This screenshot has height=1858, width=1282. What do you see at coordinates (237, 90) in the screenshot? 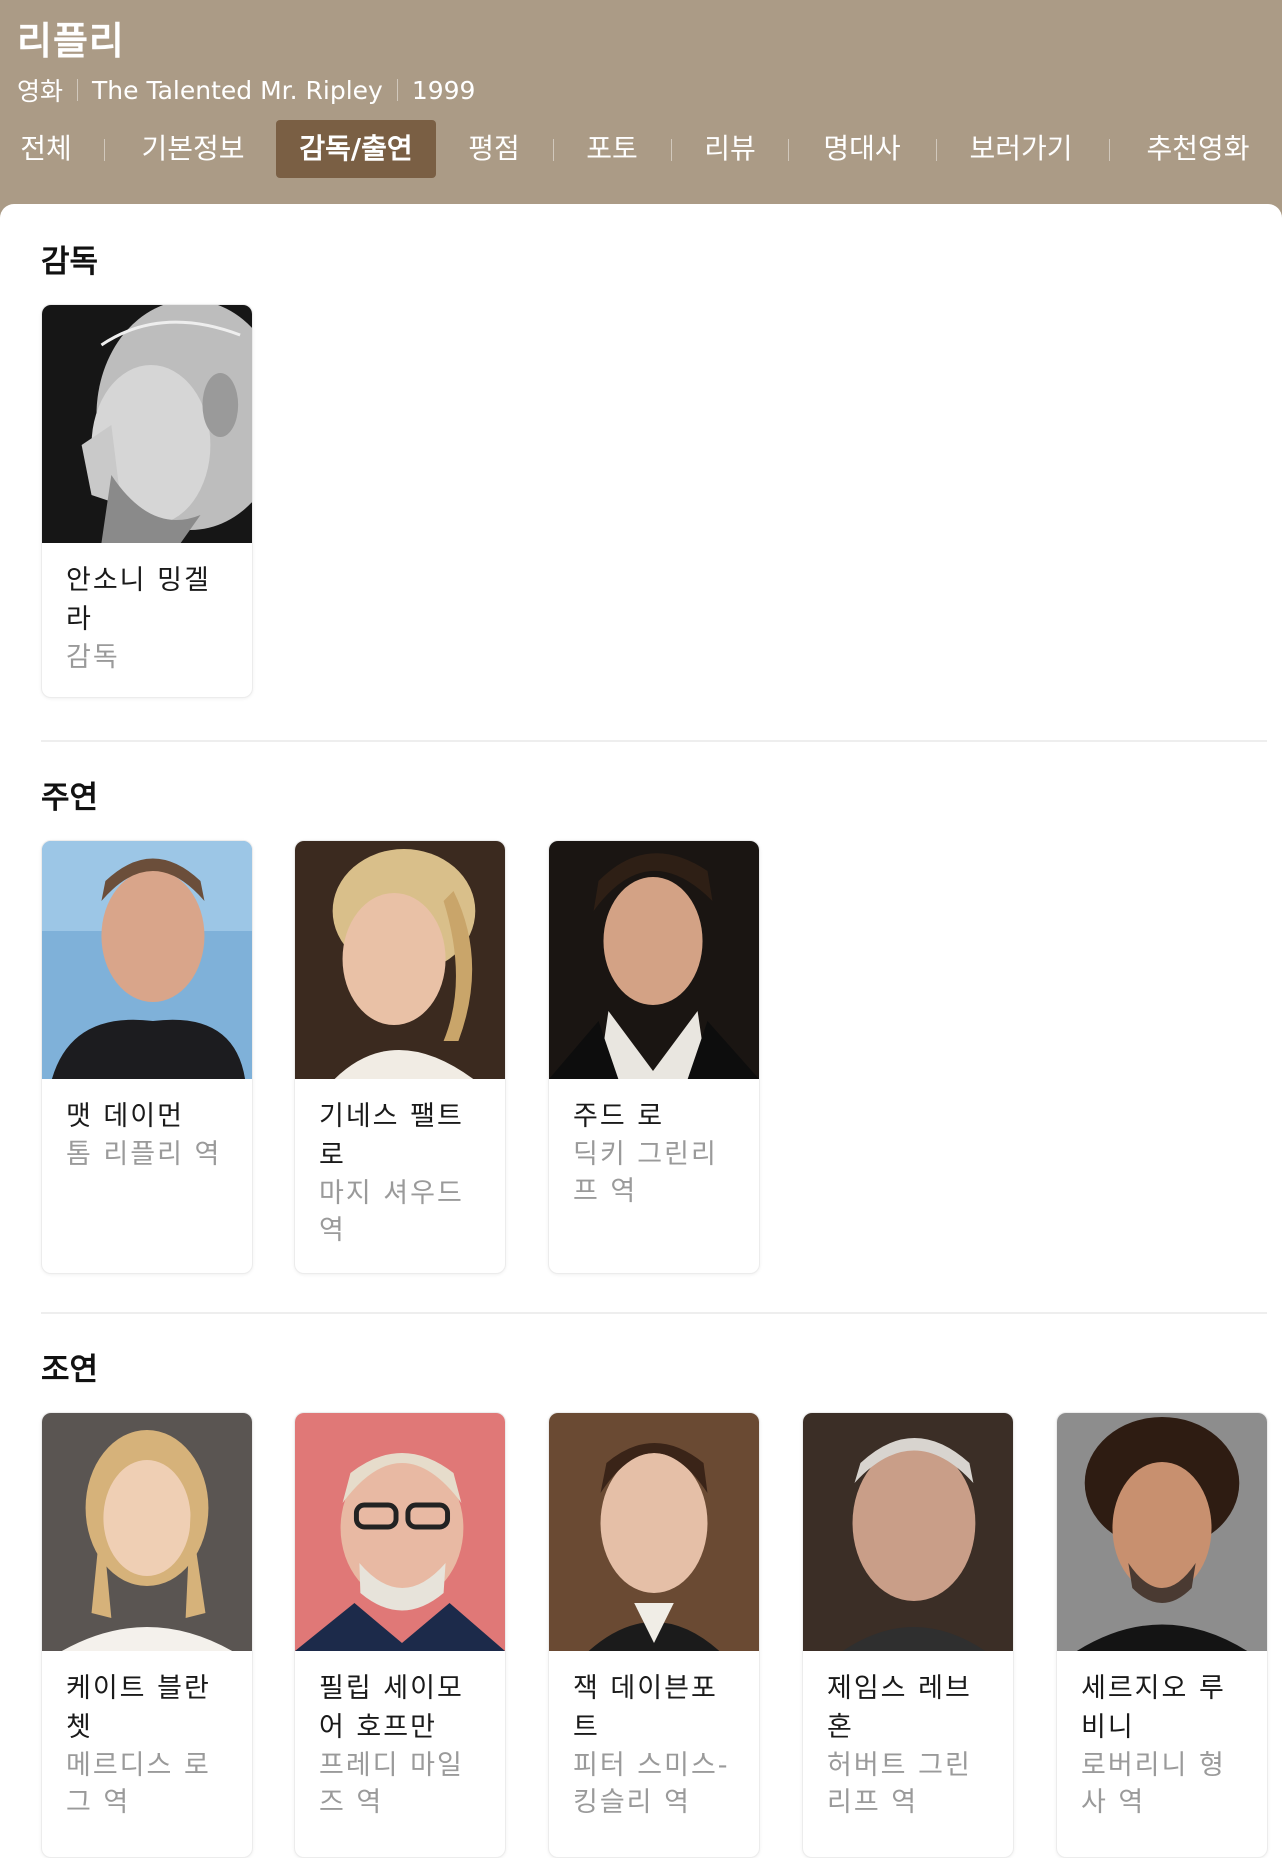
I see `meta-original-title: The Talented Mr. Ripley` at bounding box center [237, 90].